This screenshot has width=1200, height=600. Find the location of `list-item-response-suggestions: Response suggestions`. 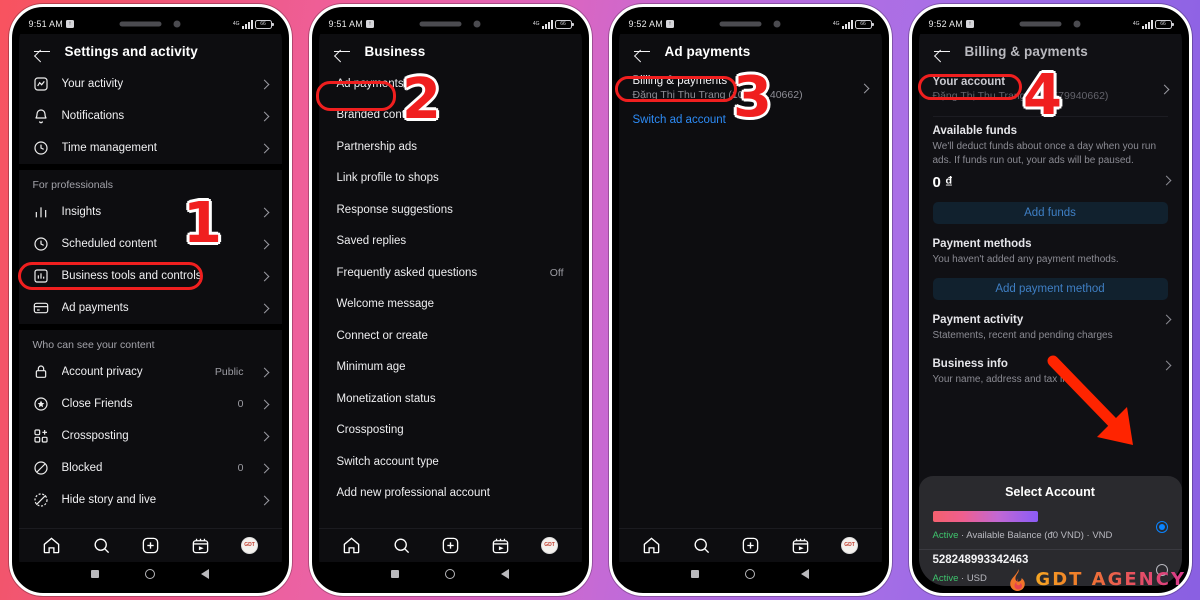

list-item-response-suggestions: Response suggestions is located at coordinates (450, 210).